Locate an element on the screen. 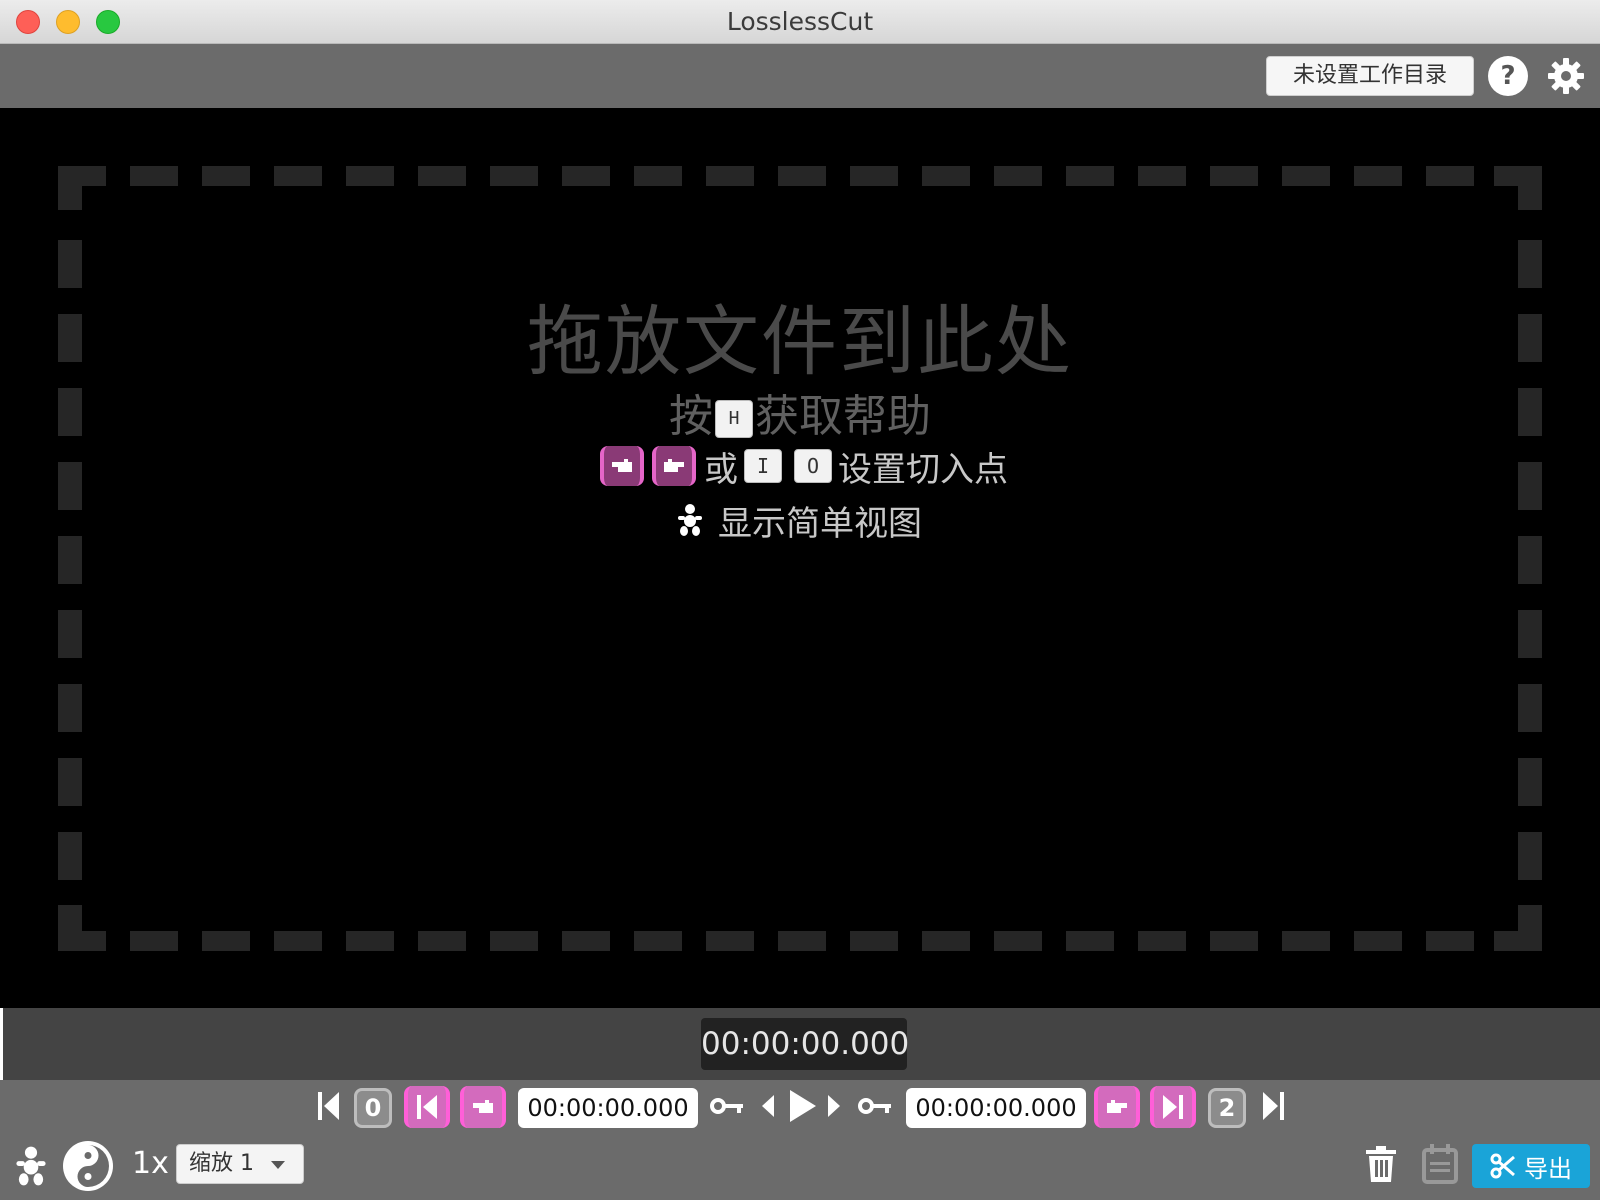 This screenshot has height=1200, width=1600. window-titlebar: LosslessCut is located at coordinates (800, 22).